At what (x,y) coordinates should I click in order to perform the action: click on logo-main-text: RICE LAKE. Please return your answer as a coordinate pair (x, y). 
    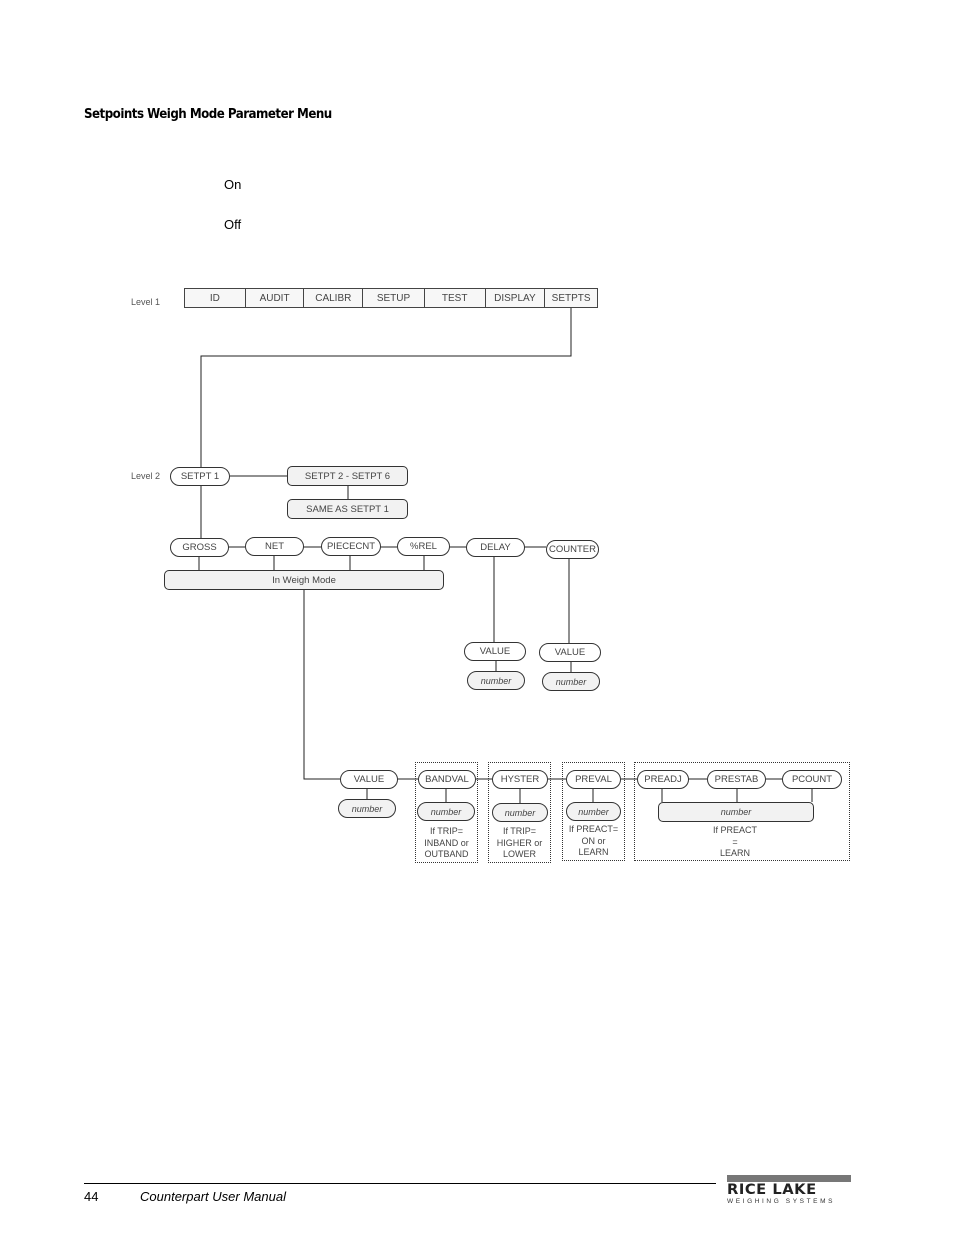
    Looking at the image, I should click on (772, 1190).